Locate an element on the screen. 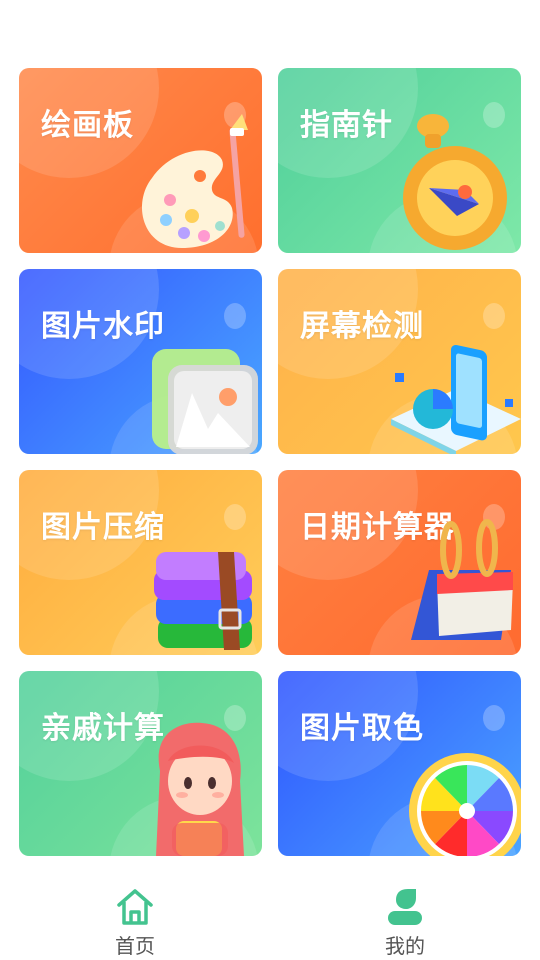 This screenshot has width=540, height=960. compressed-books-icon is located at coordinates (203, 601).